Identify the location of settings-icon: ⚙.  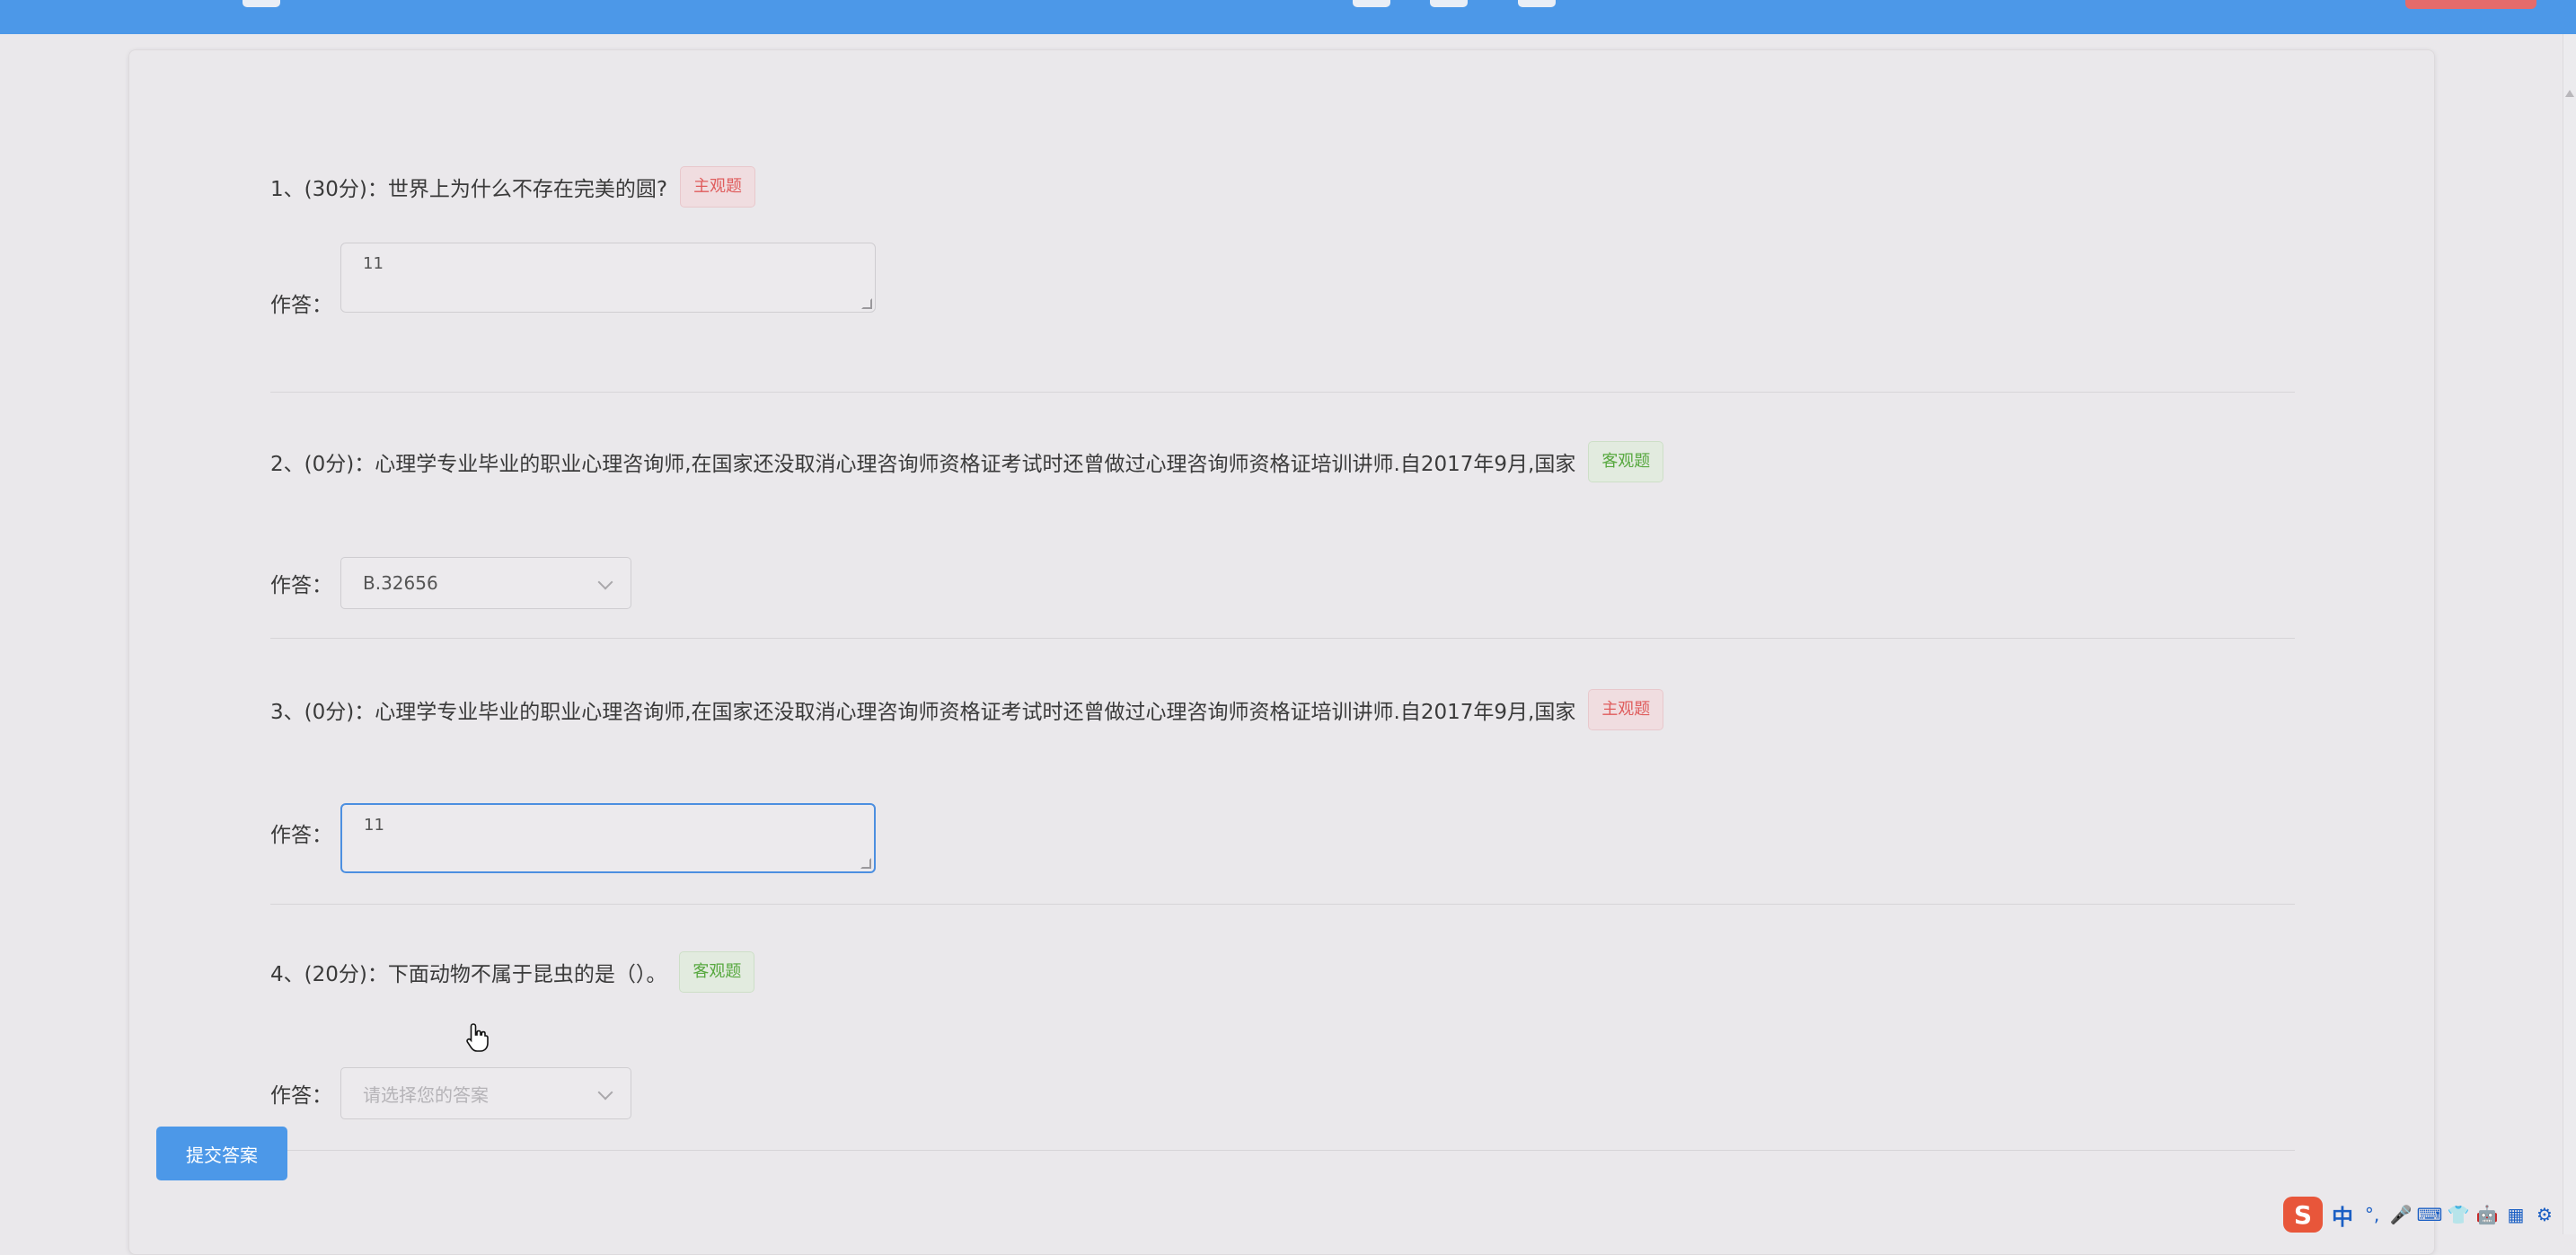
(2544, 1214).